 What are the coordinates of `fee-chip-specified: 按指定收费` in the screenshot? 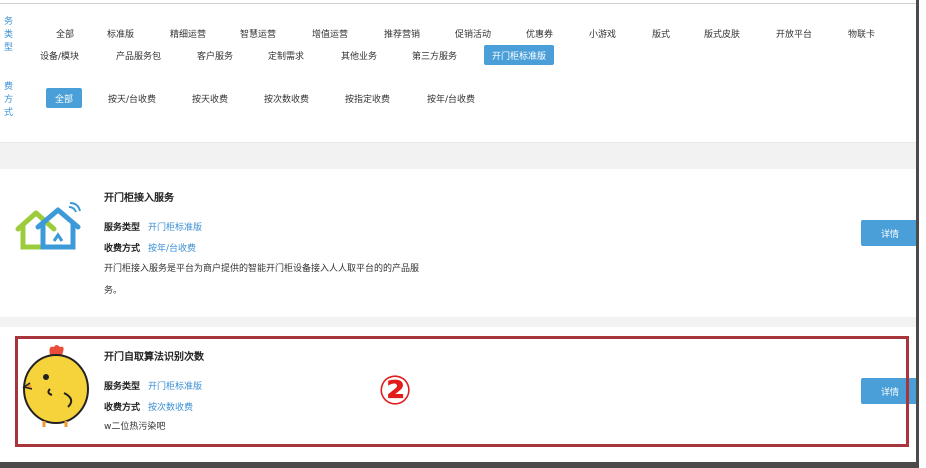 It's located at (367, 98).